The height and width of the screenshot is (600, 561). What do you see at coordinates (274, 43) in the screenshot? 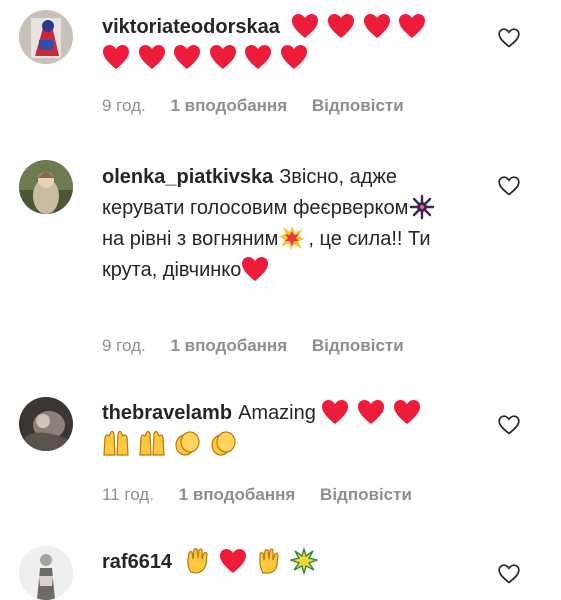
I see `comment-text: viktoriateodorskaa` at bounding box center [274, 43].